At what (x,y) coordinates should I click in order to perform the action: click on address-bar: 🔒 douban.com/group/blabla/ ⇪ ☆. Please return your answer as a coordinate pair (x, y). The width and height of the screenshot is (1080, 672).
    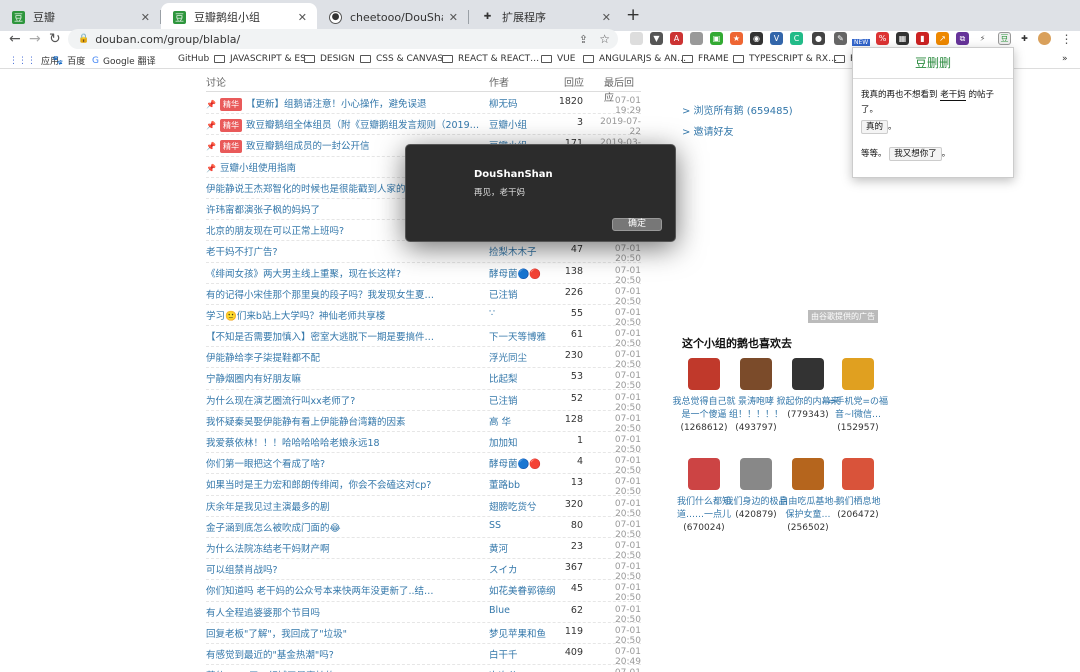
    Looking at the image, I should click on (343, 39).